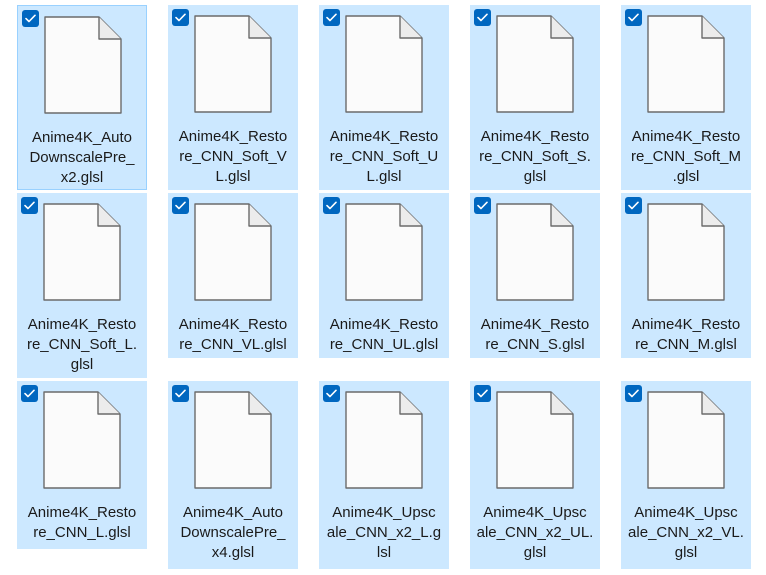 This screenshot has height=575, width=766. I want to click on file-item: Anime4K_Auto DownscalePre_ x4.glsl, so click(233, 475).